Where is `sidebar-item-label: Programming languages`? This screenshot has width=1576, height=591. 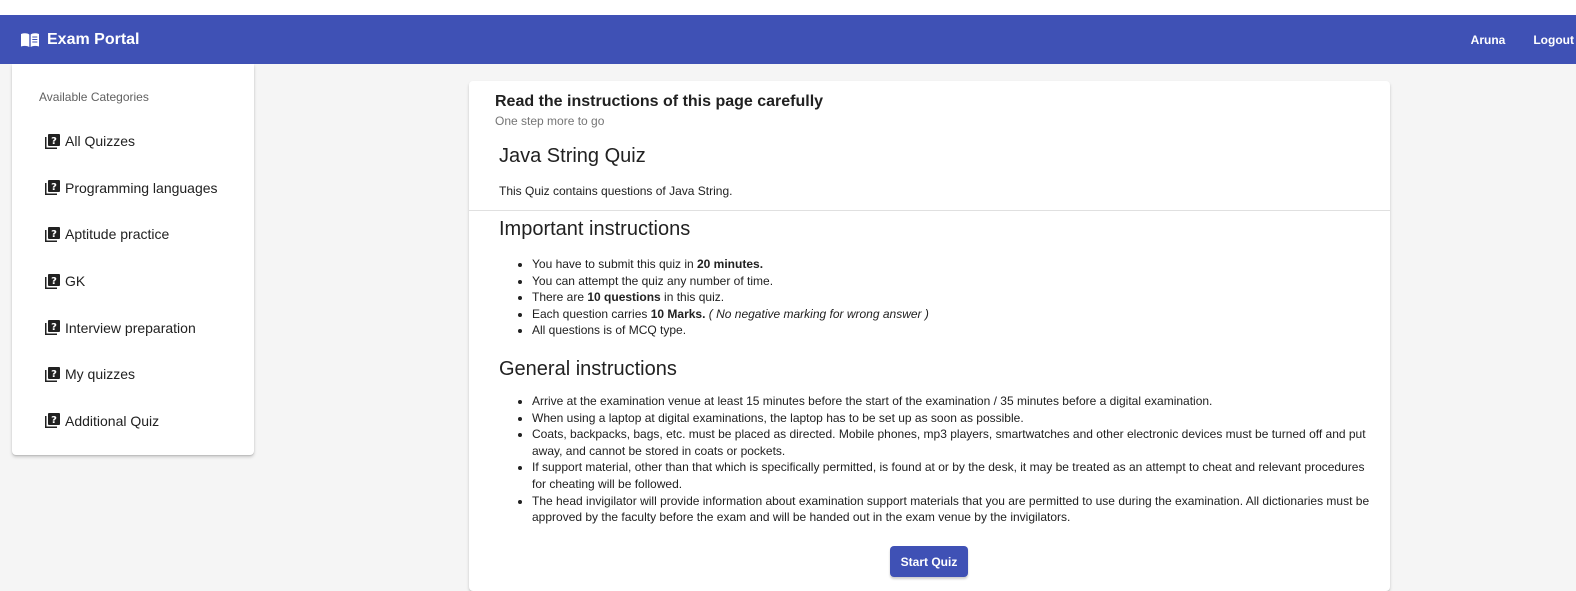 sidebar-item-label: Programming languages is located at coordinates (141, 187).